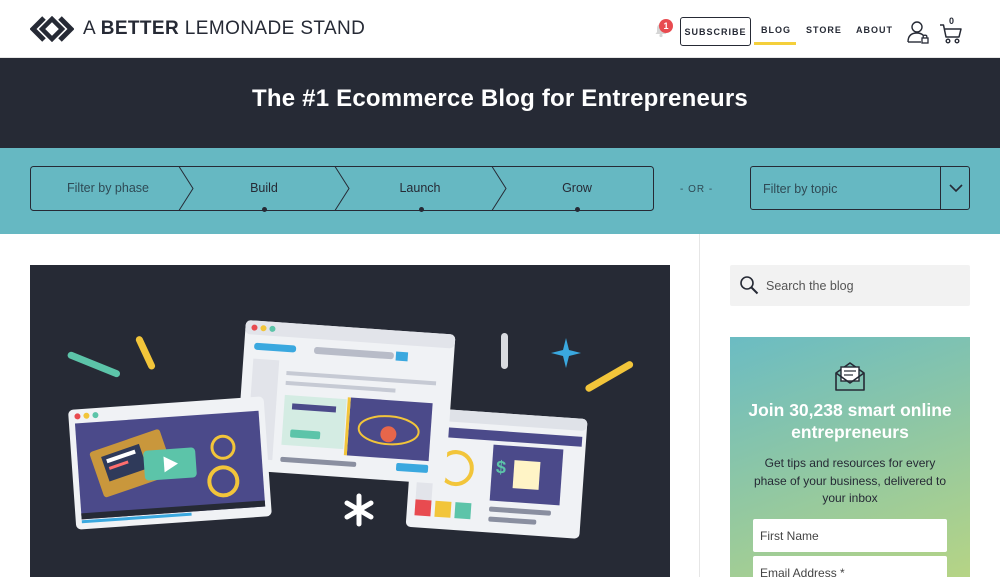 The height and width of the screenshot is (577, 1000). Describe the element at coordinates (715, 31) in the screenshot. I see `subscribe-button: SUBSCRIBE` at that location.